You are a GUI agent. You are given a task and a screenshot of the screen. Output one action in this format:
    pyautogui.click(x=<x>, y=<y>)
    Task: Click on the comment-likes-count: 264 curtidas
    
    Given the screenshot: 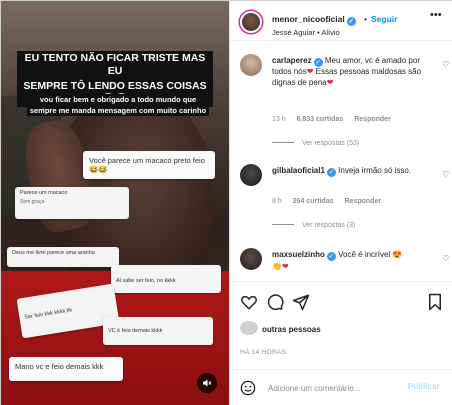 What is the action you would take?
    pyautogui.click(x=313, y=201)
    